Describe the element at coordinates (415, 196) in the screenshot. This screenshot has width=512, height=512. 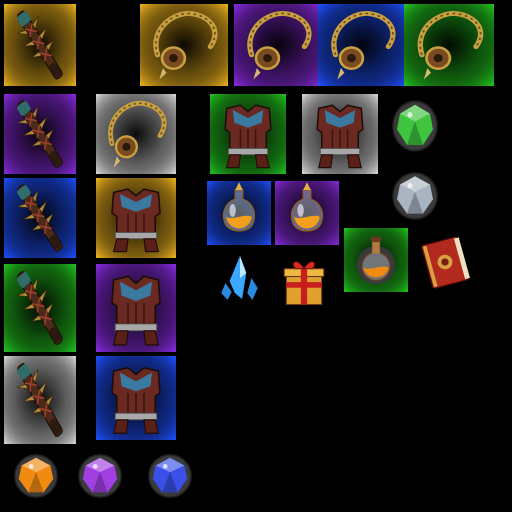
I see `silver-gem-icon` at that location.